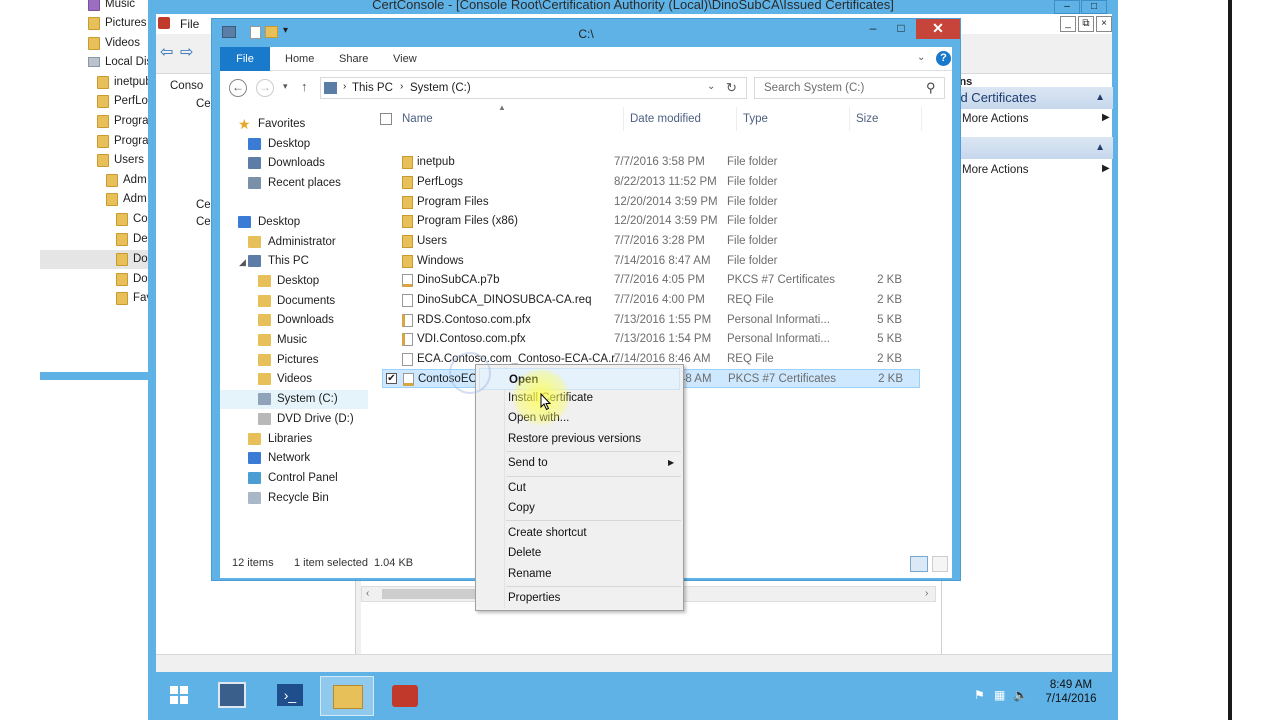 Image resolution: width=1280 pixels, height=720 pixels. Describe the element at coordinates (386, 119) in the screenshot. I see `select-all-checkbox` at that location.